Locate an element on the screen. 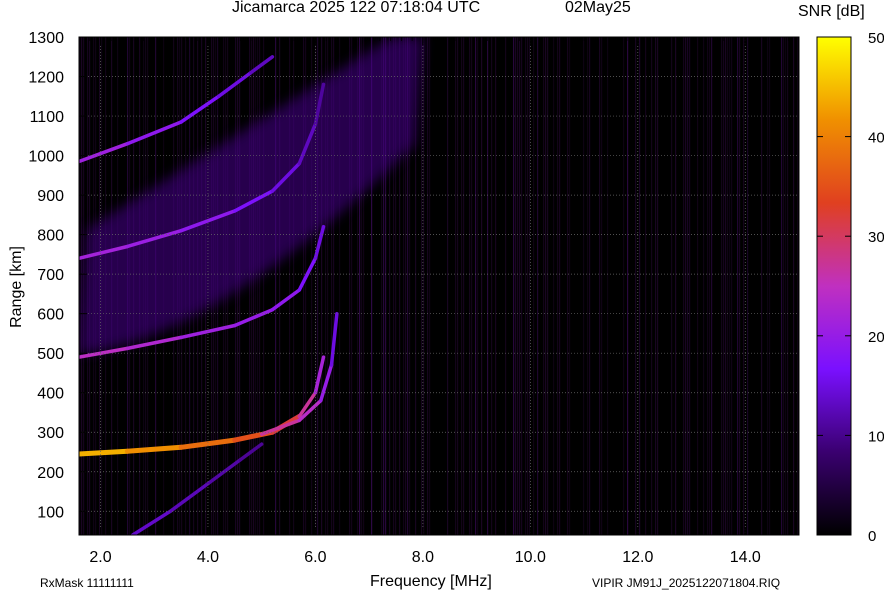  x-tick-label: 8.0 is located at coordinates (423, 557).